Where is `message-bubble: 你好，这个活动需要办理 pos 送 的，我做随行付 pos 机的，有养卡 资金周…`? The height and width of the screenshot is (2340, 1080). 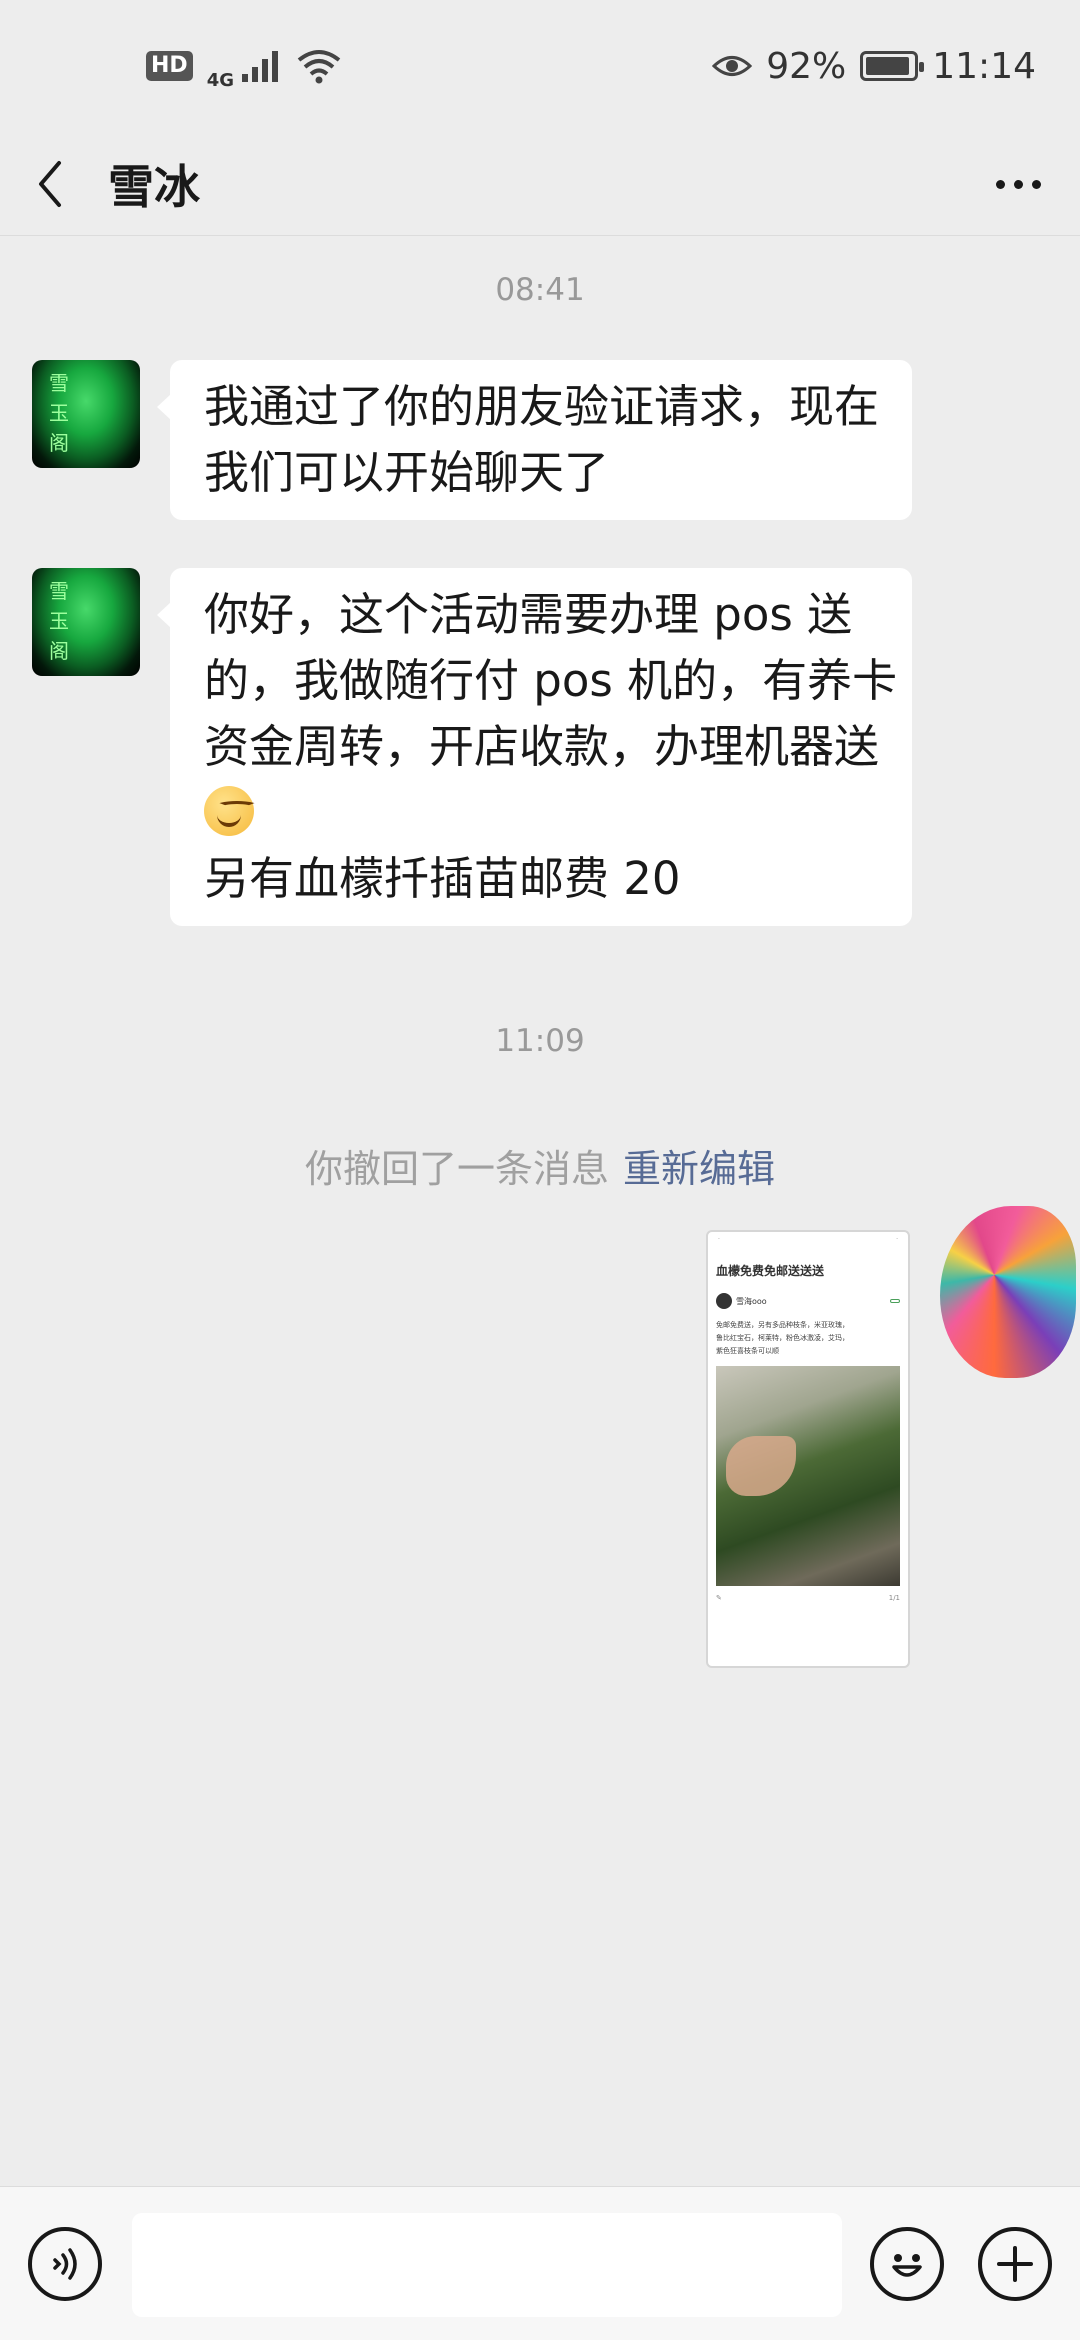
message-bubble: 你好，这个活动需要办理 pos 送 的，我做随行付 pos 机的，有养卡 资金周… is located at coordinates (534, 747).